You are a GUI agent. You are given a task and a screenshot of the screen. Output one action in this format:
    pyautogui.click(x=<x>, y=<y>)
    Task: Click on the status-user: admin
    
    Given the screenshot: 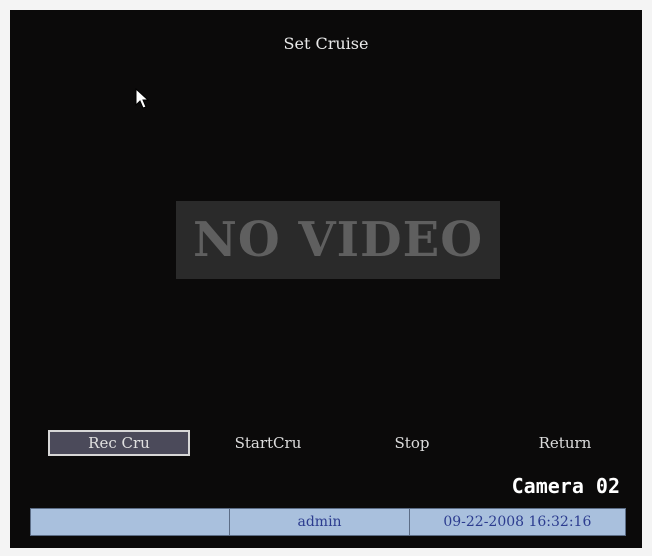 What is the action you would take?
    pyautogui.click(x=320, y=522)
    